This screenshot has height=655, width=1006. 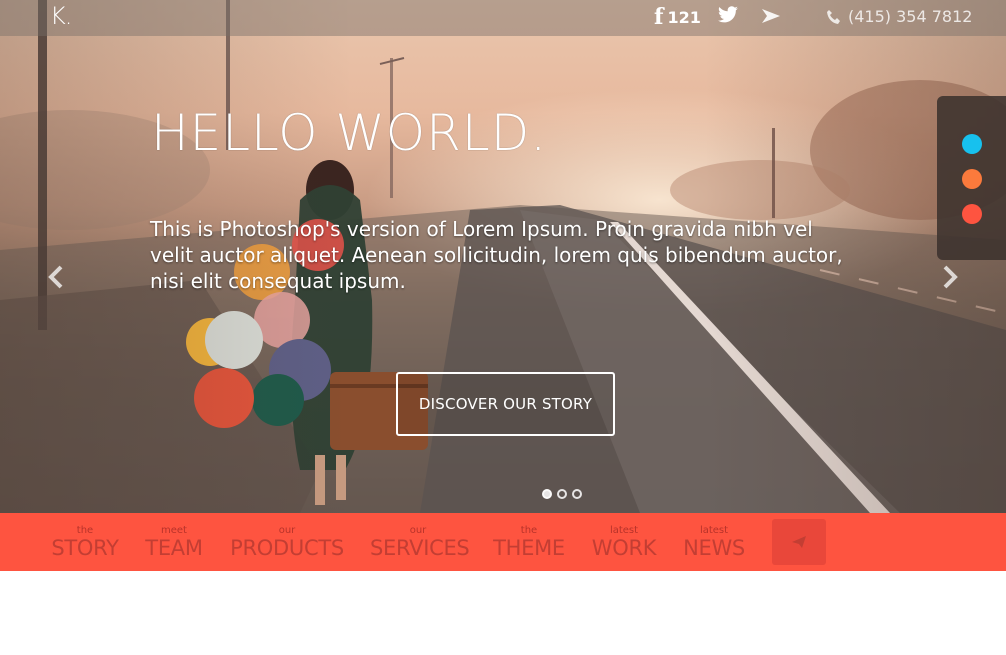 I want to click on nav-item-theme: the THEME, so click(x=529, y=542).